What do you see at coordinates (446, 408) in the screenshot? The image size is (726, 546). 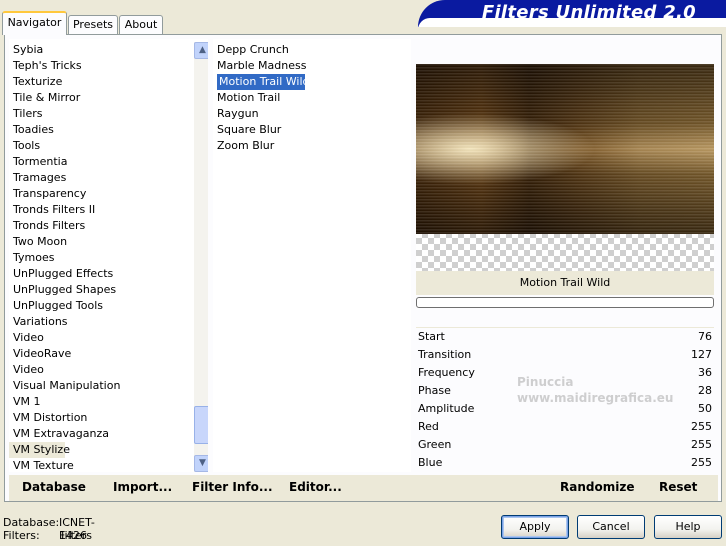 I see `param-label: Amplitude` at bounding box center [446, 408].